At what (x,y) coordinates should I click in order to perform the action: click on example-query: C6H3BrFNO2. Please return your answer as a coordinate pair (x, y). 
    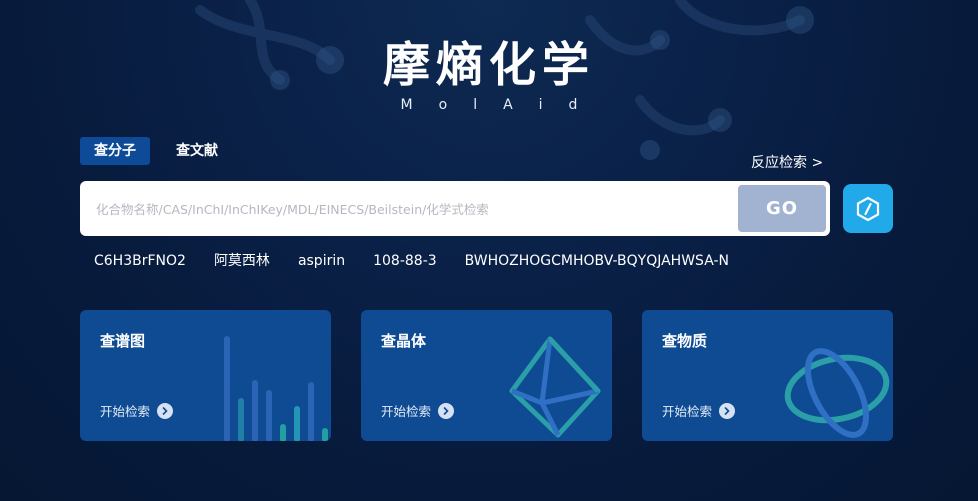
    Looking at the image, I should click on (140, 261).